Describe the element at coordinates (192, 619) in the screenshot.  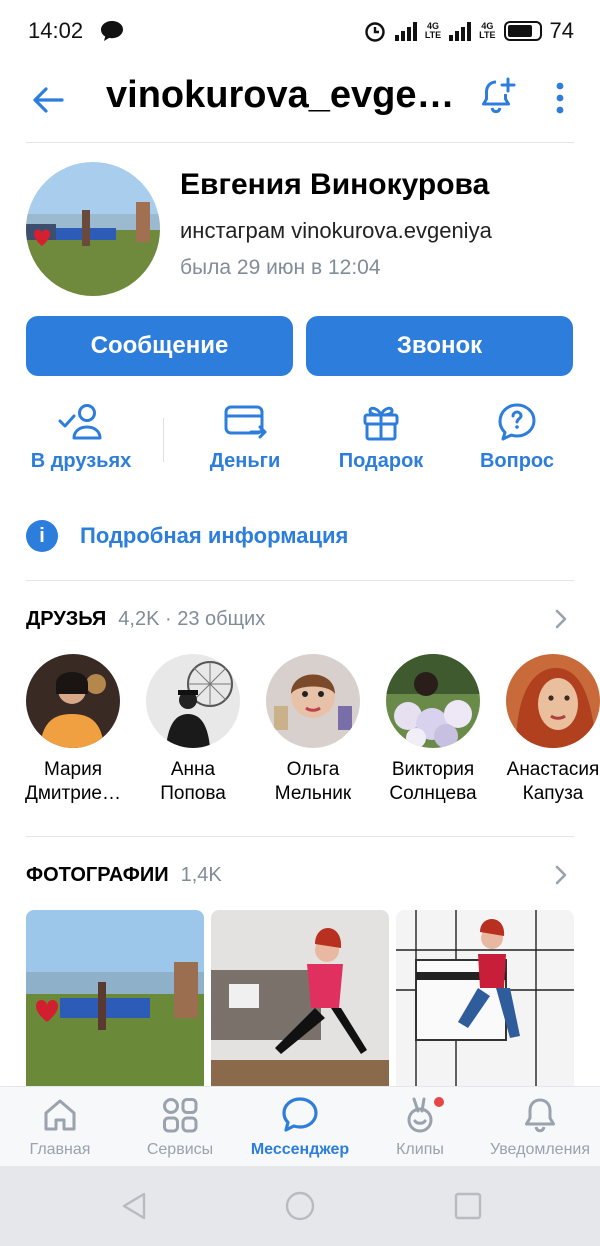
I see `friends-count: 4,2K · 23 общих` at that location.